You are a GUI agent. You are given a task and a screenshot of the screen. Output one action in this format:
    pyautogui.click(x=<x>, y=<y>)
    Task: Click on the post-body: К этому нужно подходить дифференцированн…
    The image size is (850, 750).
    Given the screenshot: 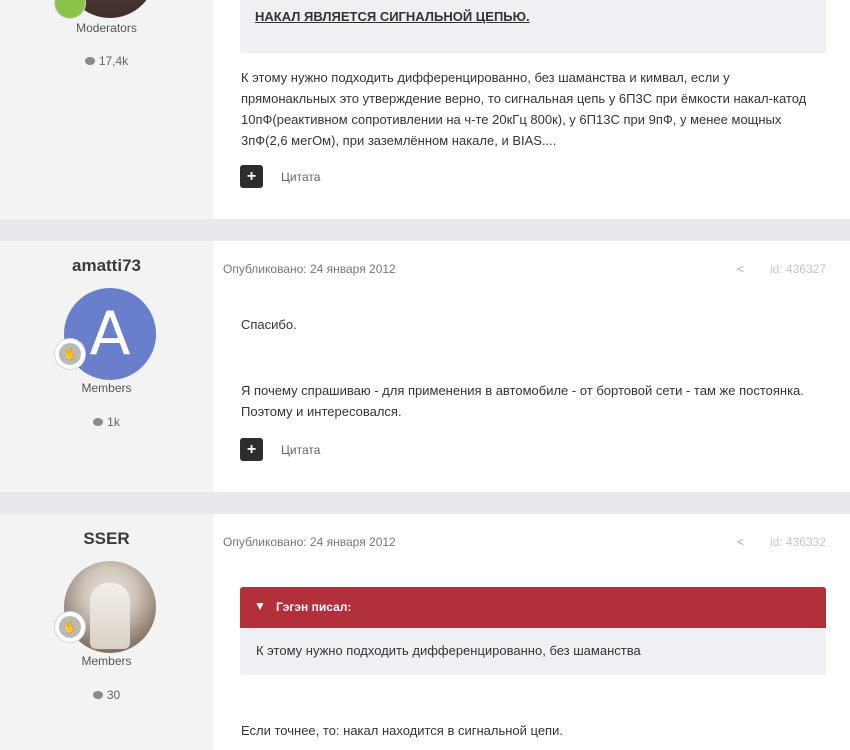 What is the action you would take?
    pyautogui.click(x=524, y=109)
    